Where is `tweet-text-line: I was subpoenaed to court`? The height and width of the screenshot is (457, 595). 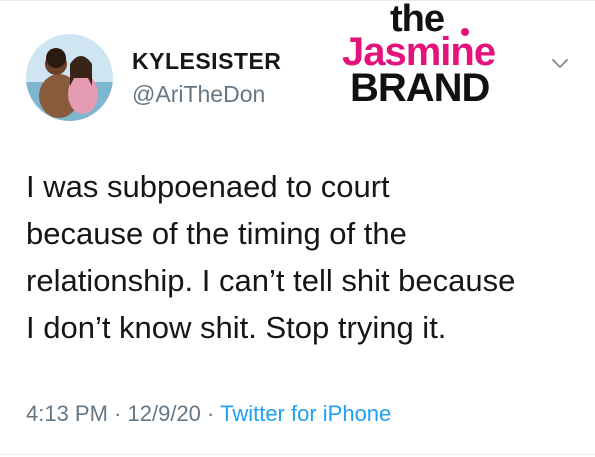 tweet-text-line: I was subpoenaed to court is located at coordinates (208, 186).